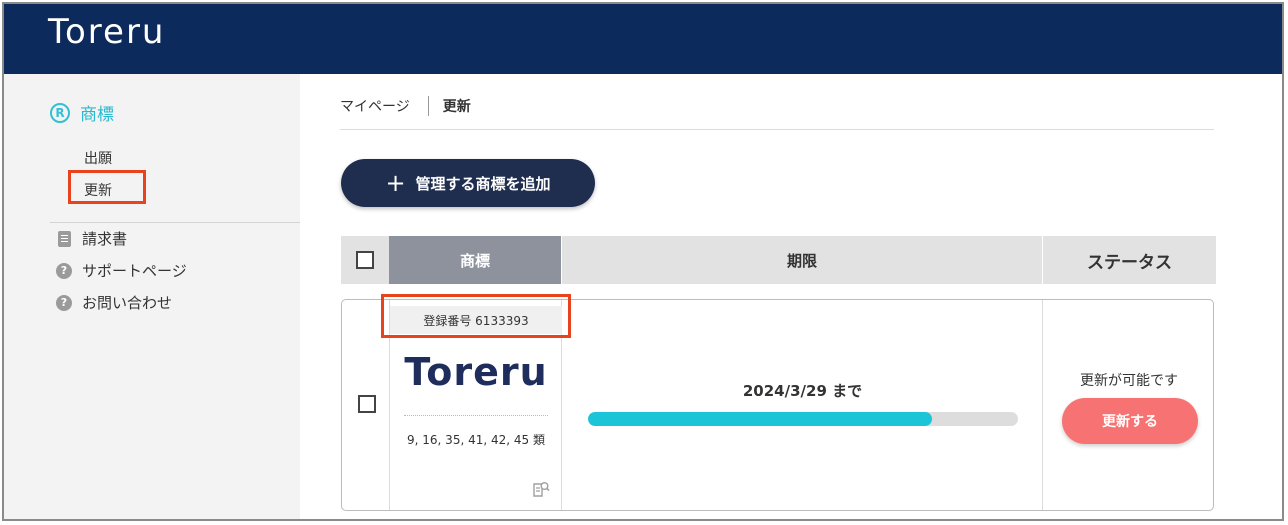 The image size is (1288, 525). What do you see at coordinates (98, 158) in the screenshot?
I see `sidebar-item-application: 出願` at bounding box center [98, 158].